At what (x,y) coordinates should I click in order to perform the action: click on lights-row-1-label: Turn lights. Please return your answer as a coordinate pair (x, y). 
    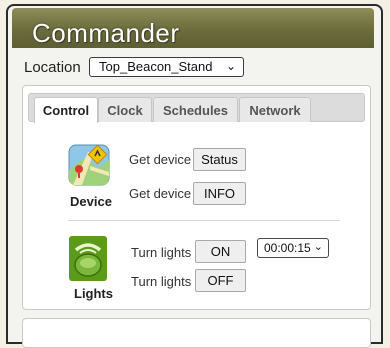
    Looking at the image, I should click on (161, 252).